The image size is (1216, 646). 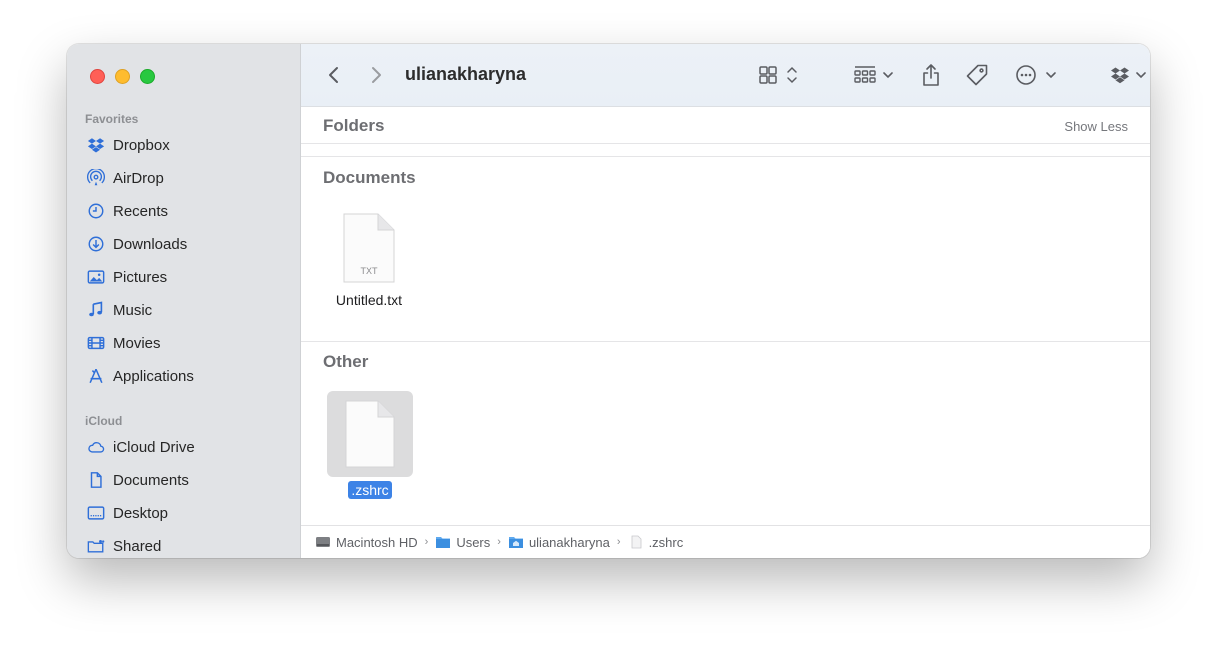 I want to click on sidebar-item-music: Music, so click(x=185, y=310).